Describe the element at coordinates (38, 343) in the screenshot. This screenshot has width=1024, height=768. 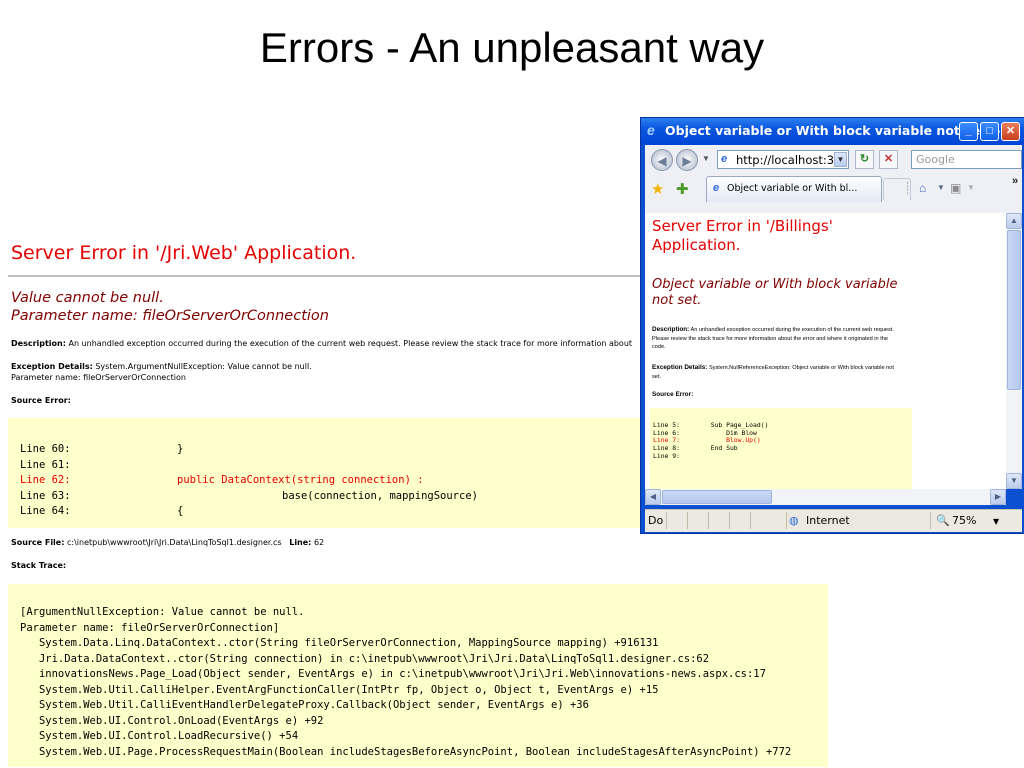
I see `description-label: Description:` at that location.